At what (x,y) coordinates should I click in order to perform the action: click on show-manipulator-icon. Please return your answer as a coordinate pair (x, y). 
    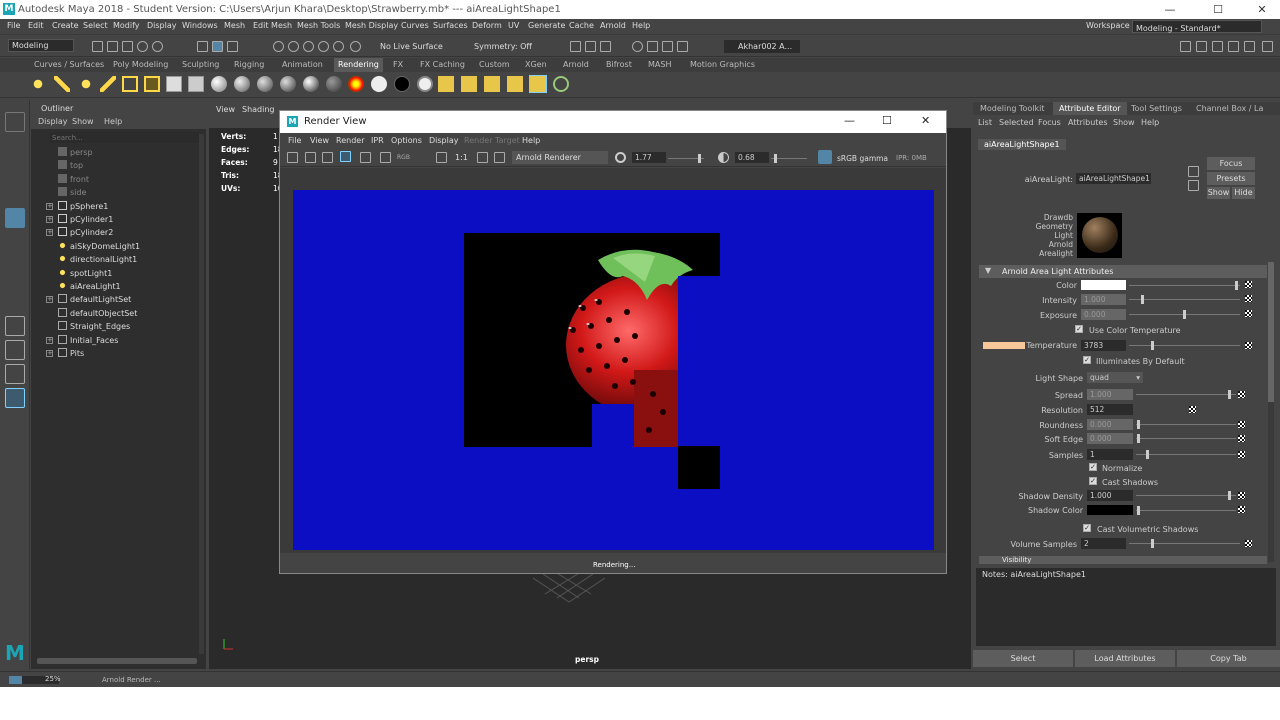
    Looking at the image, I should click on (15, 292).